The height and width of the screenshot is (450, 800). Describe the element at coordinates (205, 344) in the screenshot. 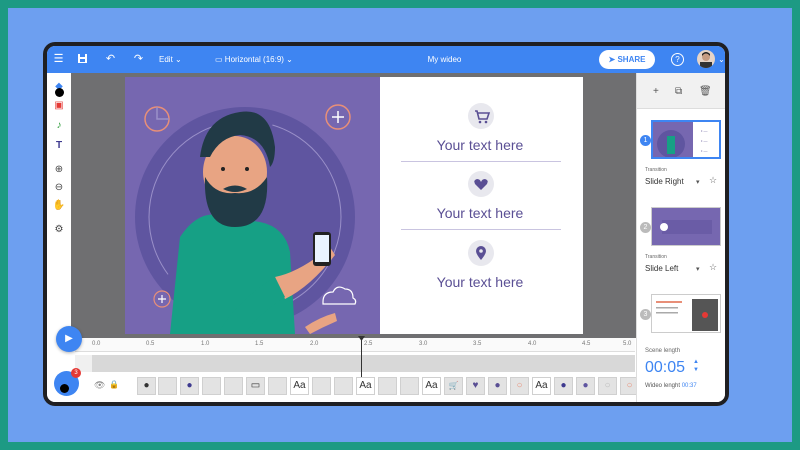

I see `tick-label: 1.0` at that location.